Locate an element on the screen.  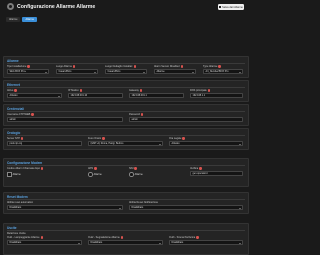
dns-input: 192.168.1.1 is located at coordinates (216, 95).